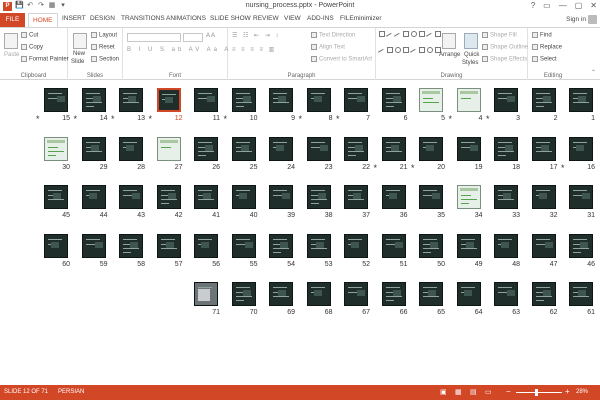 The width and height of the screenshot is (600, 400). What do you see at coordinates (394, 105) in the screenshot?
I see `slide-thumbnail: 6` at bounding box center [394, 105].